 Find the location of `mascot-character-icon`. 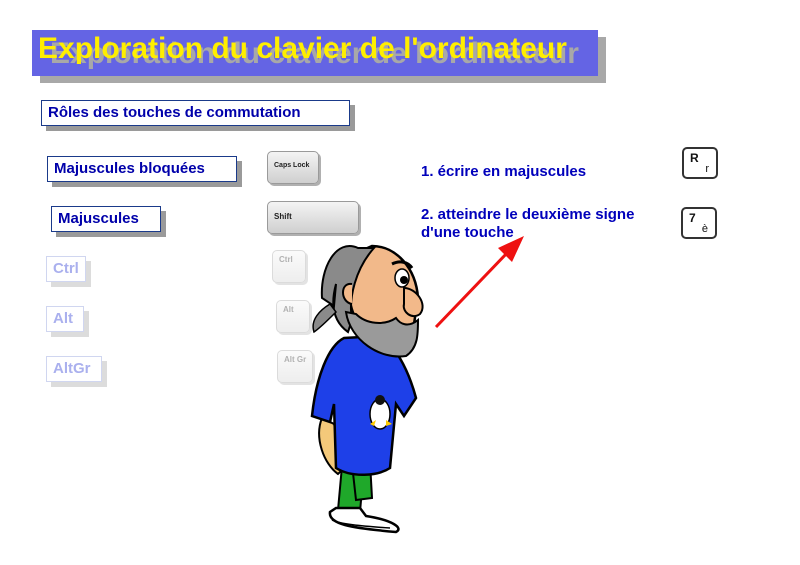

mascot-character-icon is located at coordinates (367, 389).